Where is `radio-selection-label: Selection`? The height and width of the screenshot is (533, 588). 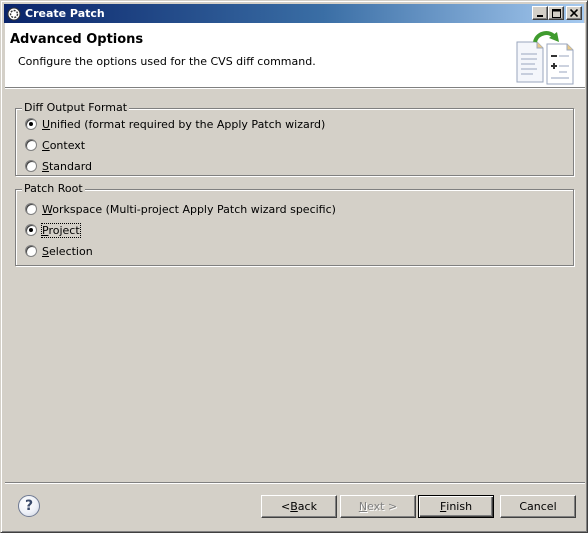
radio-selection-label: Selection is located at coordinates (67, 251).